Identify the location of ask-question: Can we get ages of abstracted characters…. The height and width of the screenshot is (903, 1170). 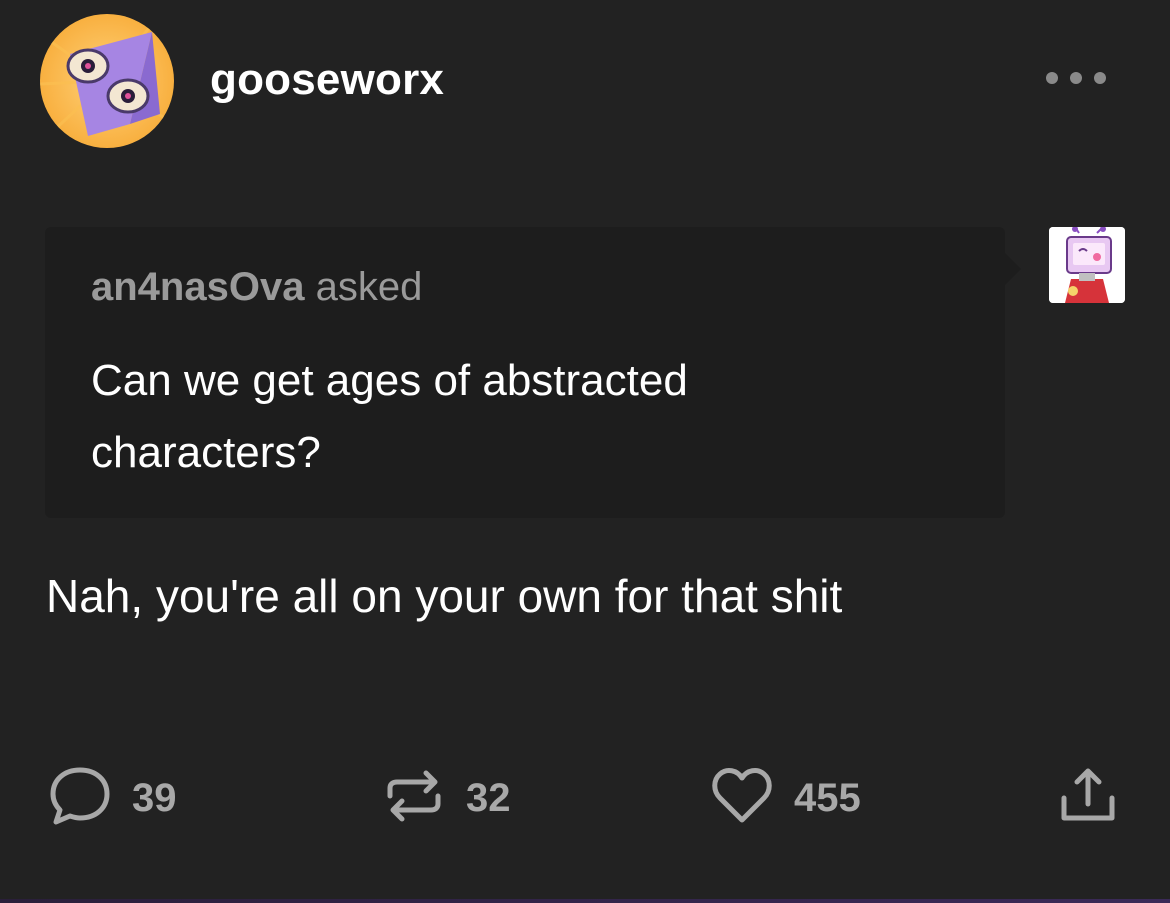
(389, 416).